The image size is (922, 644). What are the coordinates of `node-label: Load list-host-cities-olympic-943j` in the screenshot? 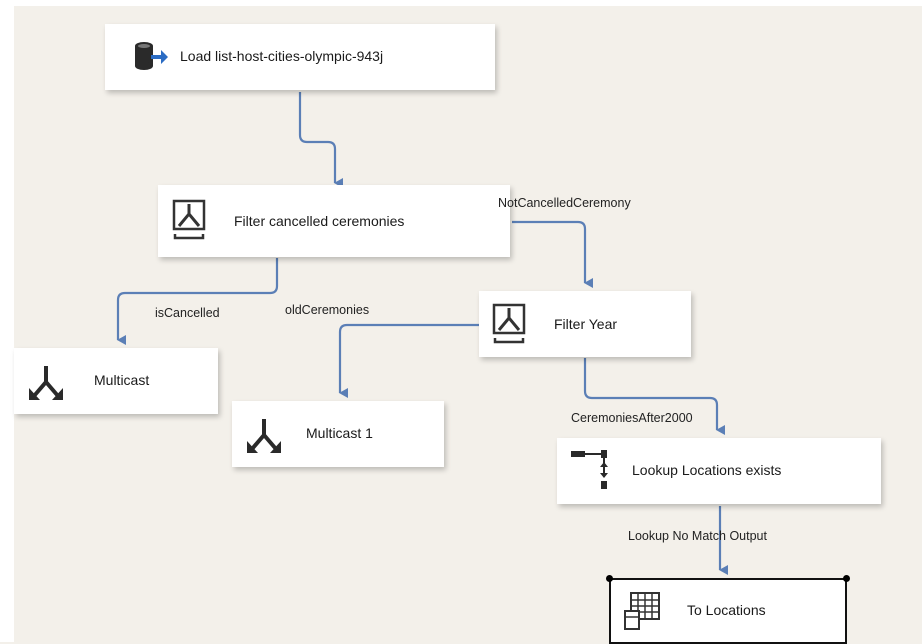 It's located at (282, 56).